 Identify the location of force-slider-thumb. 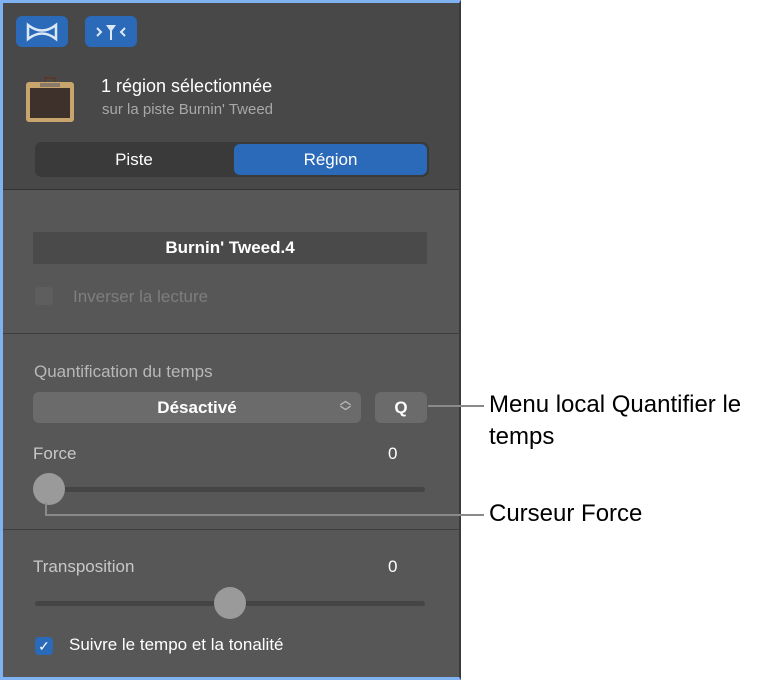
(49, 489).